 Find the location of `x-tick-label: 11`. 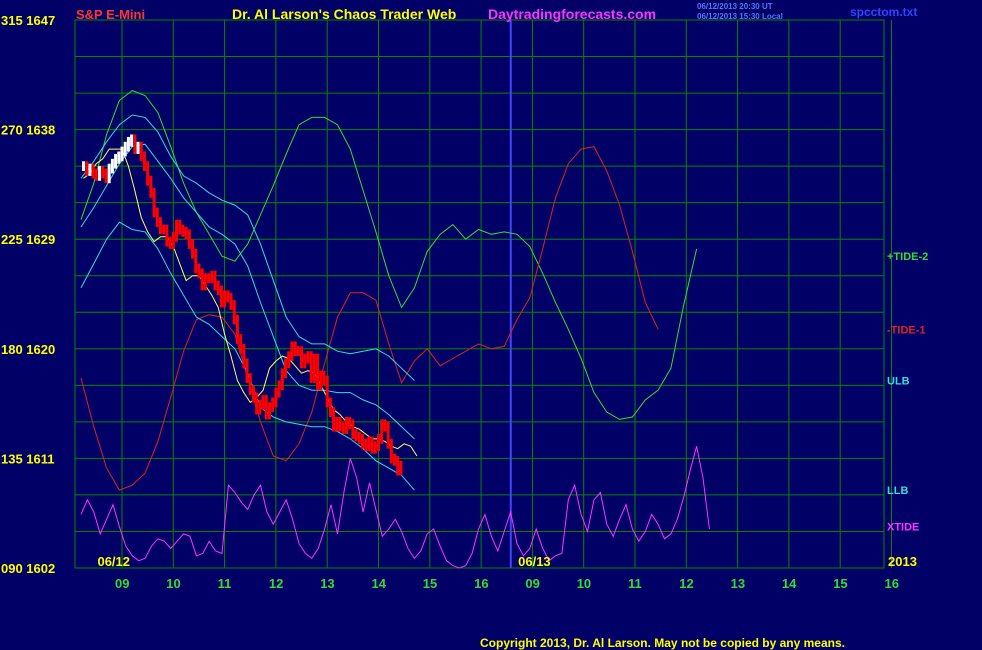

x-tick-label: 11 is located at coordinates (225, 583).